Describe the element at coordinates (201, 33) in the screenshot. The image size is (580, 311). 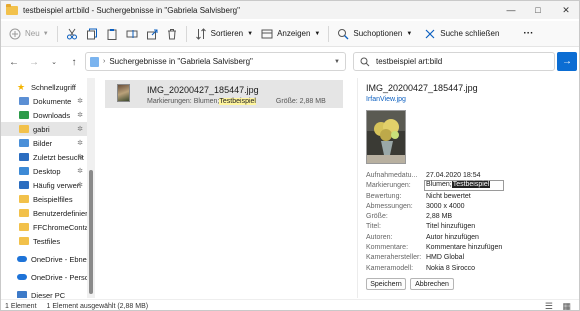
I see `sort-icon` at that location.